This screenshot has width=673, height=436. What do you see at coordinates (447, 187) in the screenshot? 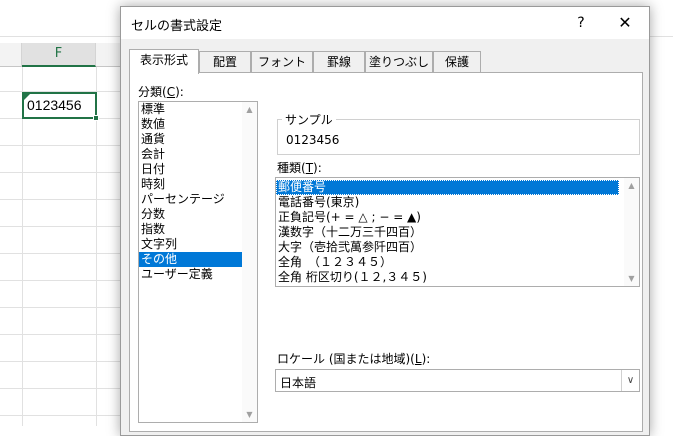
I see `type-item-selected: 郵便番号` at bounding box center [447, 187].